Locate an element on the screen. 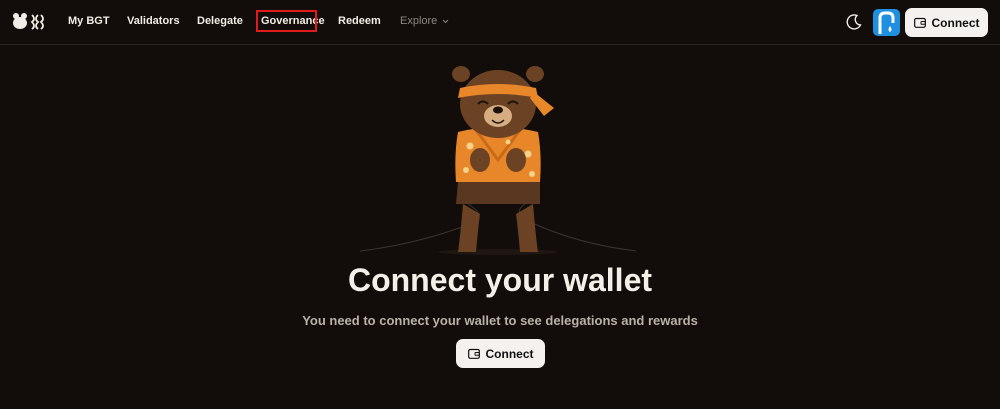 This screenshot has height=409, width=1000. connect-button-header: Connect is located at coordinates (946, 22).